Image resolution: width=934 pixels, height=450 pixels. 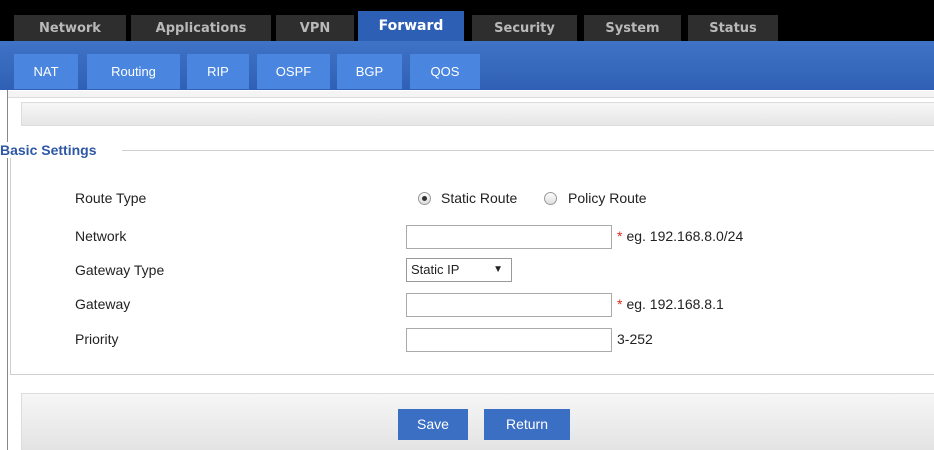 What do you see at coordinates (620, 304) in the screenshot?
I see `gateway-required-mark: *` at bounding box center [620, 304].